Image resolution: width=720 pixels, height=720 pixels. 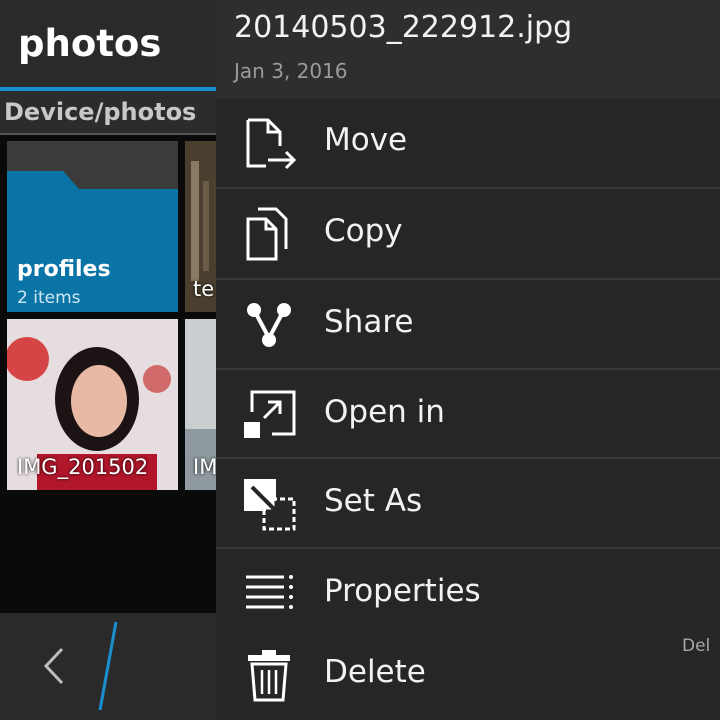 What do you see at coordinates (696, 646) in the screenshot?
I see `shortcut-hint: Del` at bounding box center [696, 646].